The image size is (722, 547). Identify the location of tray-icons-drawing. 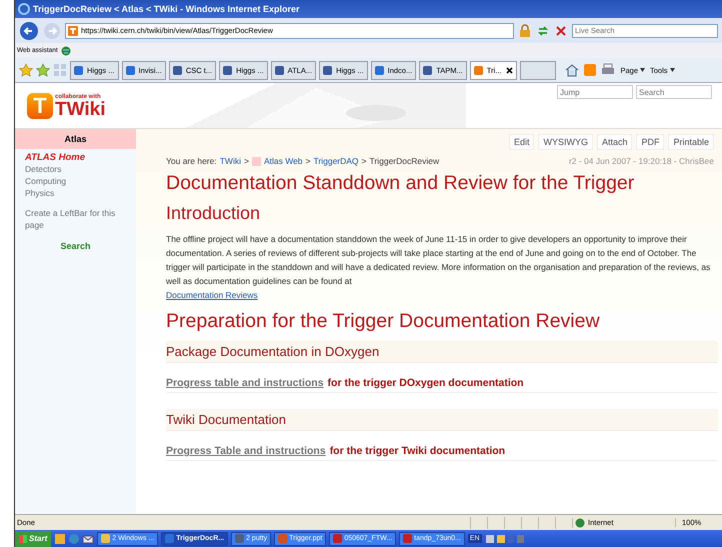
(504, 538).